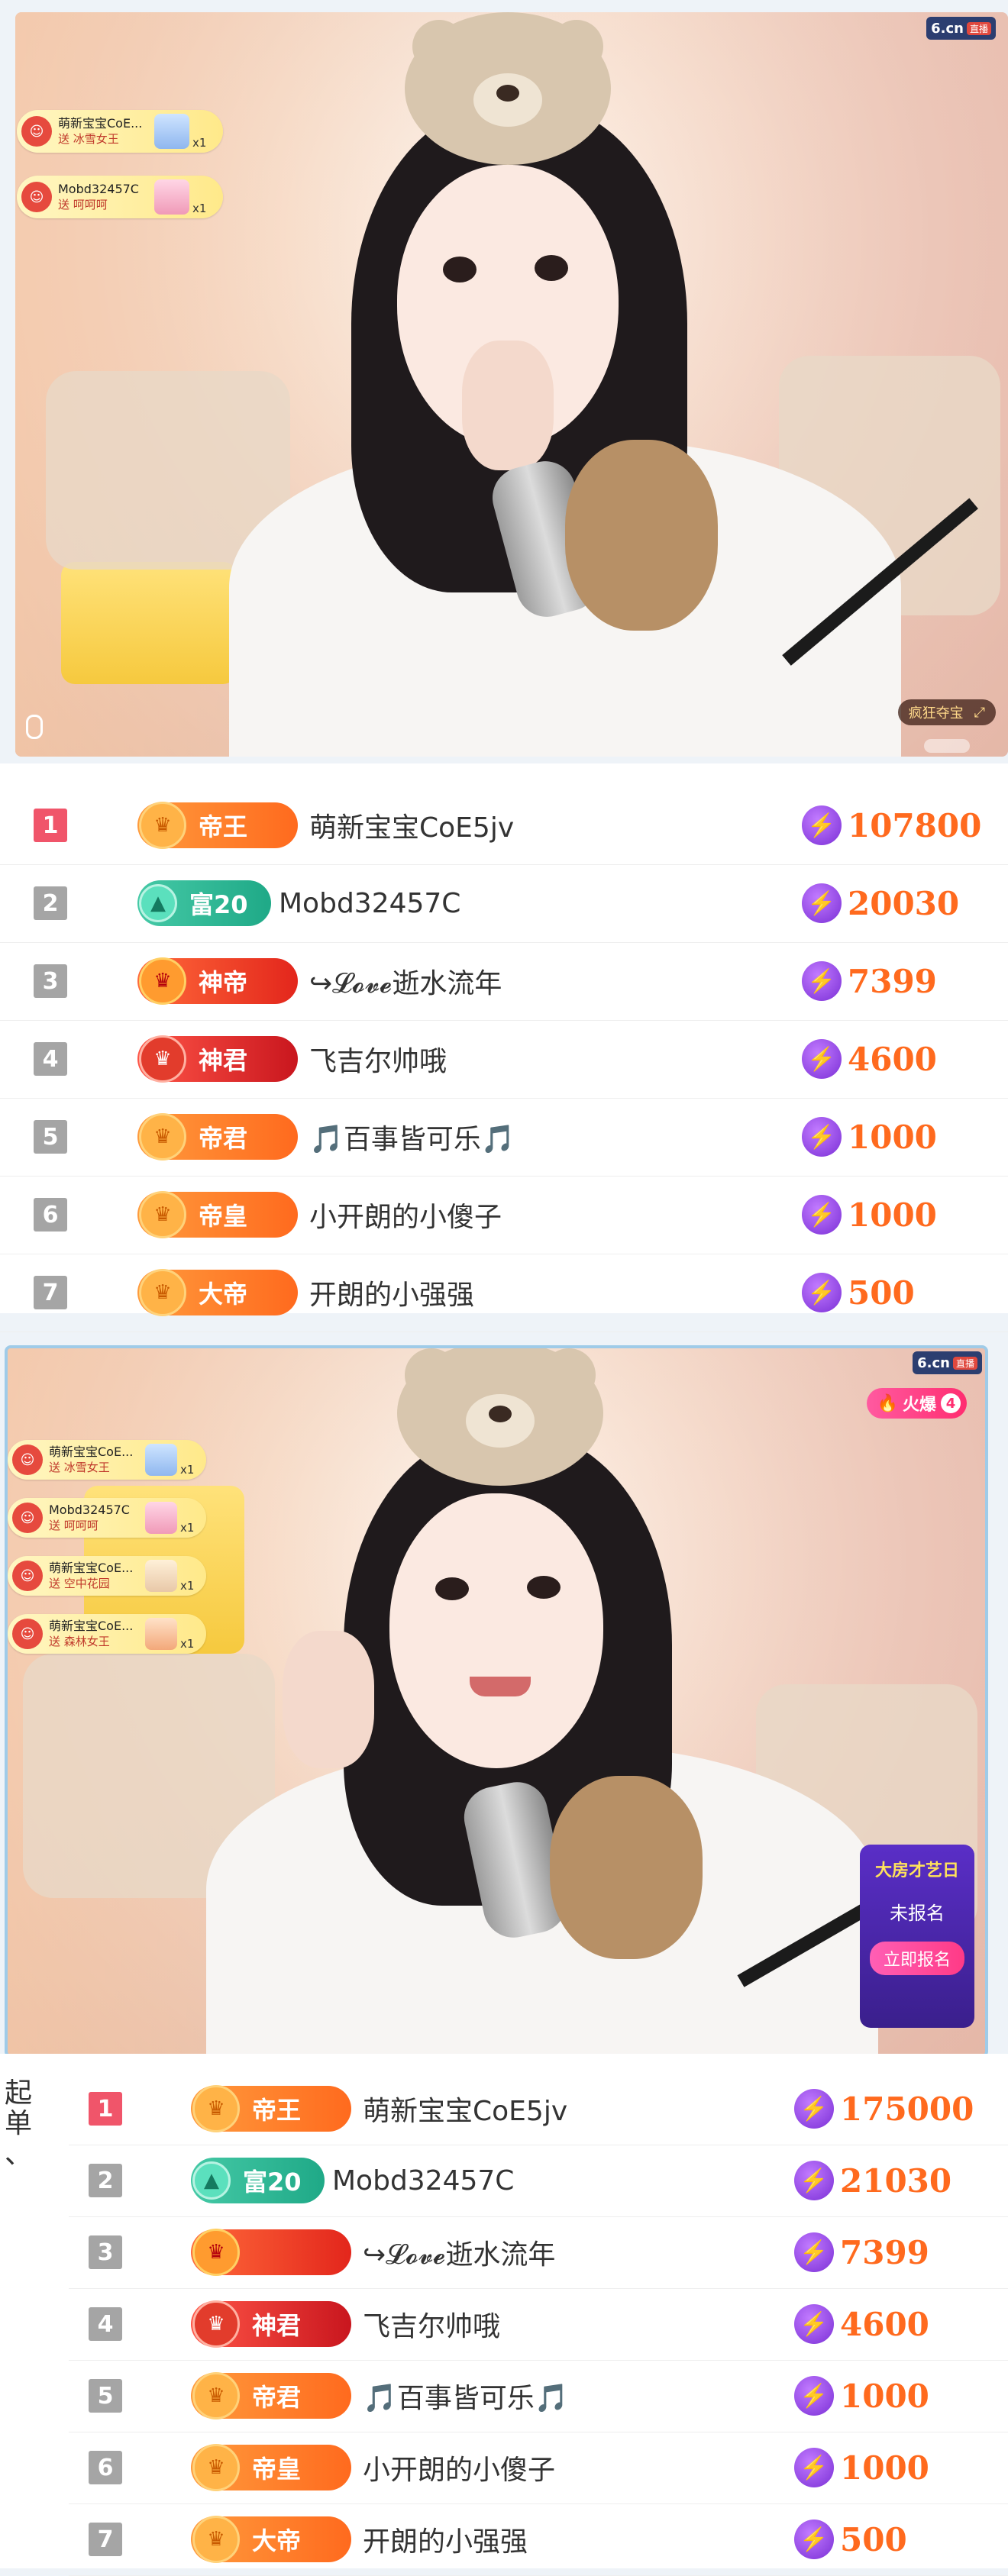 The height and width of the screenshot is (2576, 1008). What do you see at coordinates (105, 2324) in the screenshot?
I see `rank-number: 4` at bounding box center [105, 2324].